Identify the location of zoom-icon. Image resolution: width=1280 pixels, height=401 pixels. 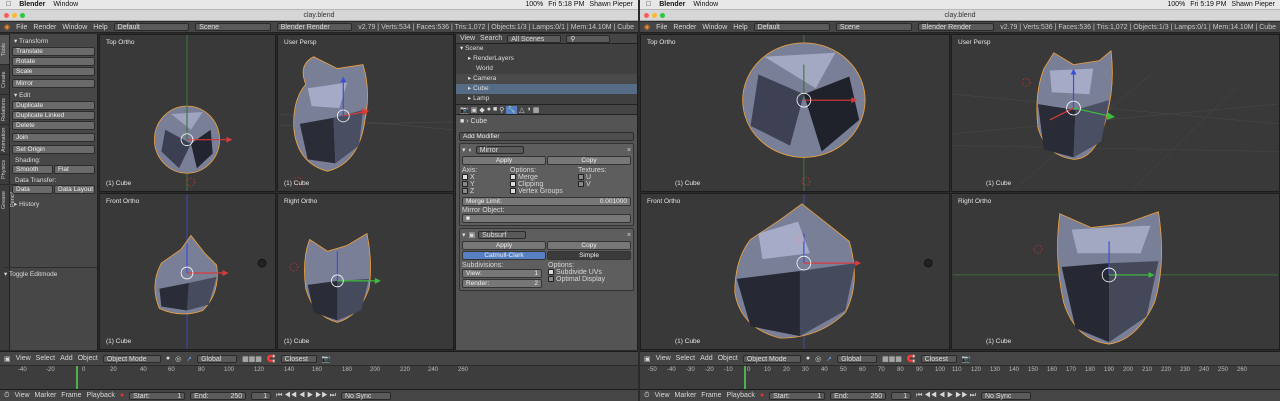
(22, 15).